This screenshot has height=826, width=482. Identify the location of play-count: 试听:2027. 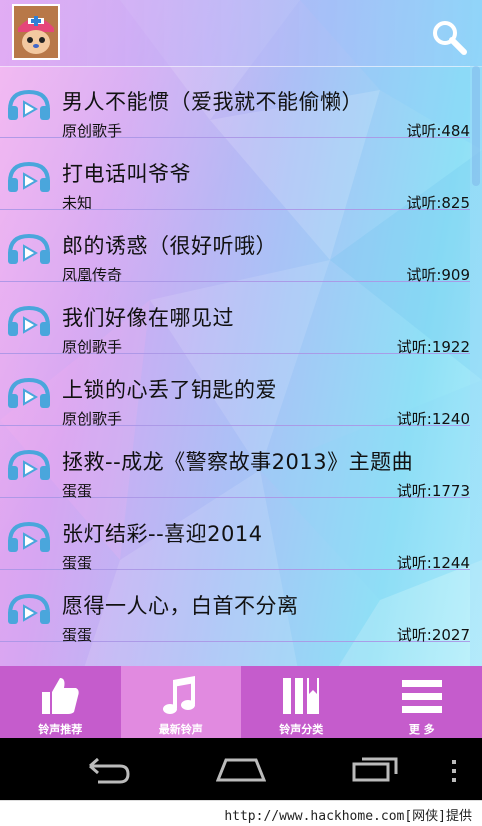
(433, 635).